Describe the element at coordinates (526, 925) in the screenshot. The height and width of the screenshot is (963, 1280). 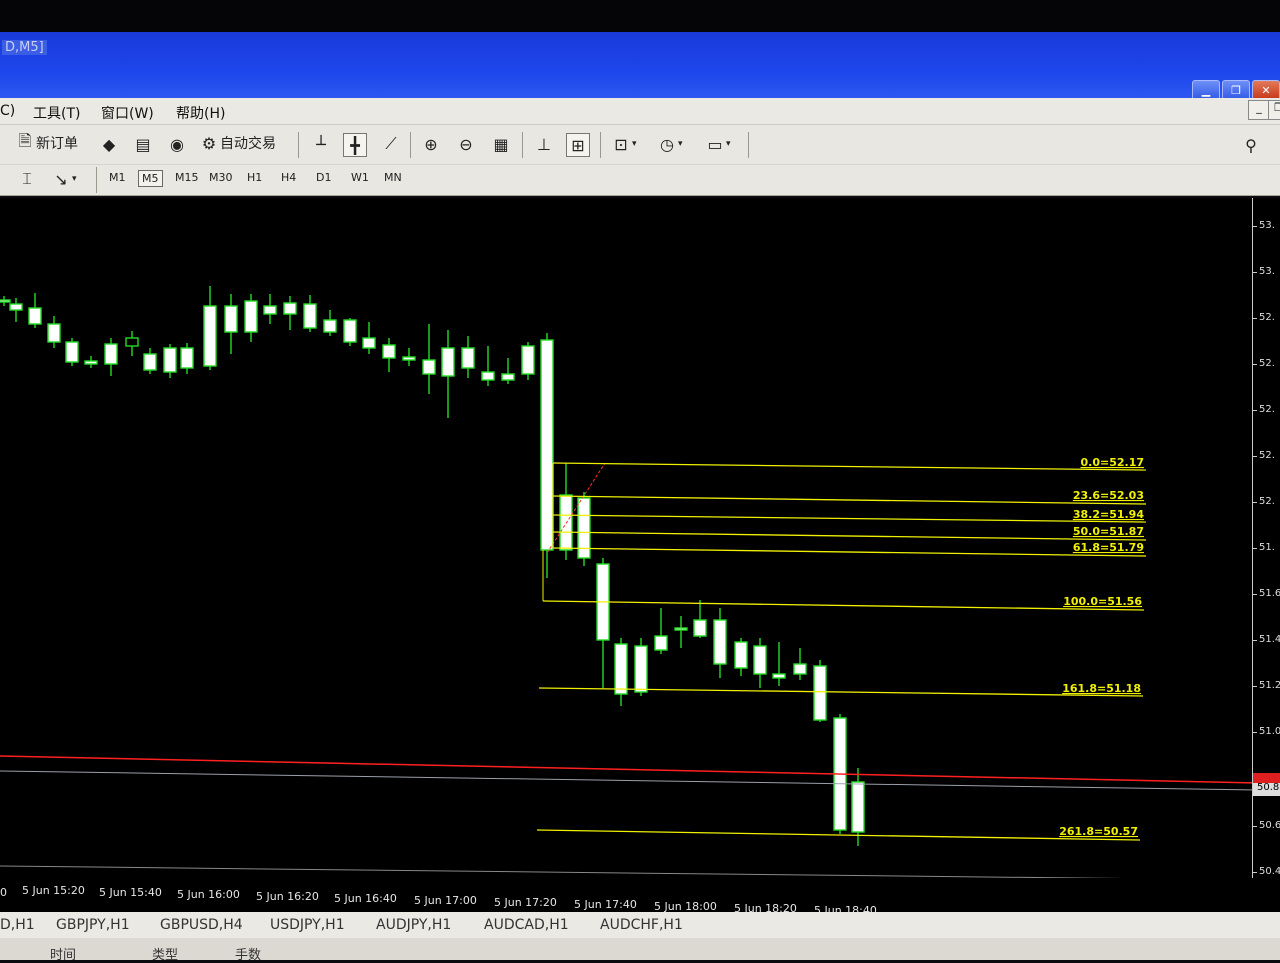
I see `tab-chart-audcad: AUDCAD,H1` at that location.